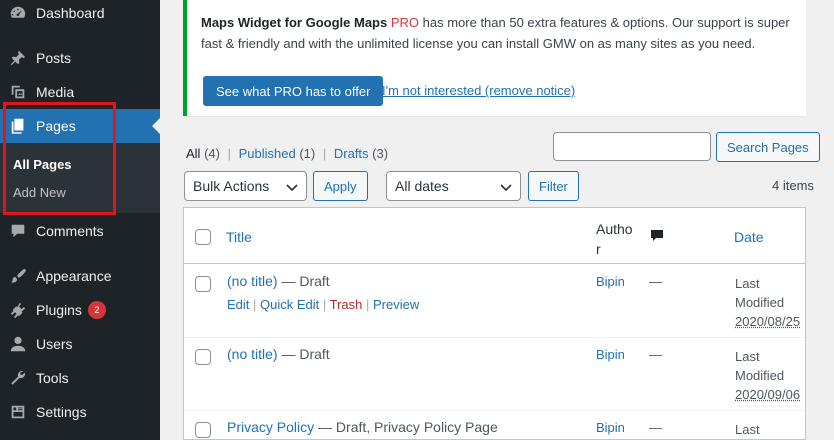 The image size is (834, 440). Describe the element at coordinates (553, 186) in the screenshot. I see `filter-button: Filter` at that location.